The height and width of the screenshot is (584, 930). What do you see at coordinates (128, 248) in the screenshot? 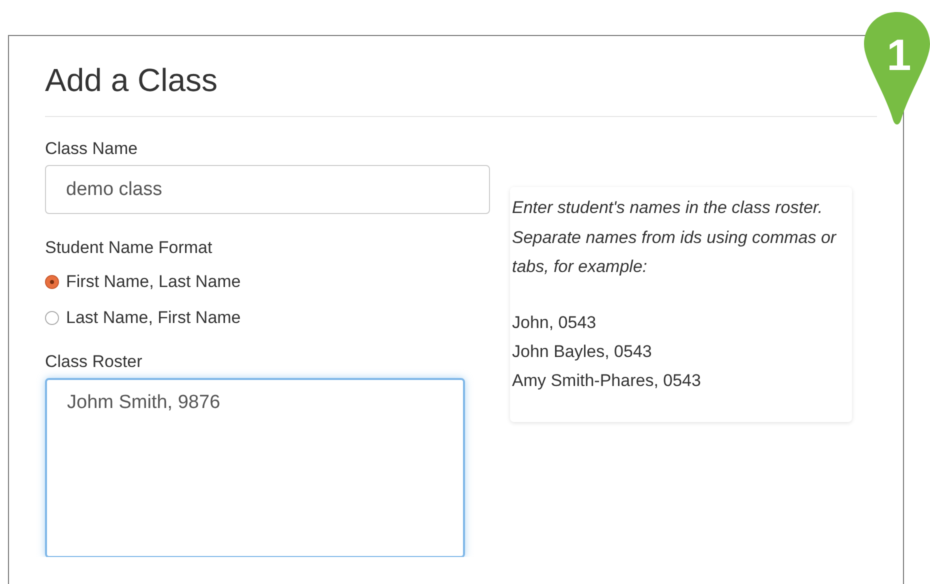
I see `field-label: Student Name Format` at bounding box center [128, 248].